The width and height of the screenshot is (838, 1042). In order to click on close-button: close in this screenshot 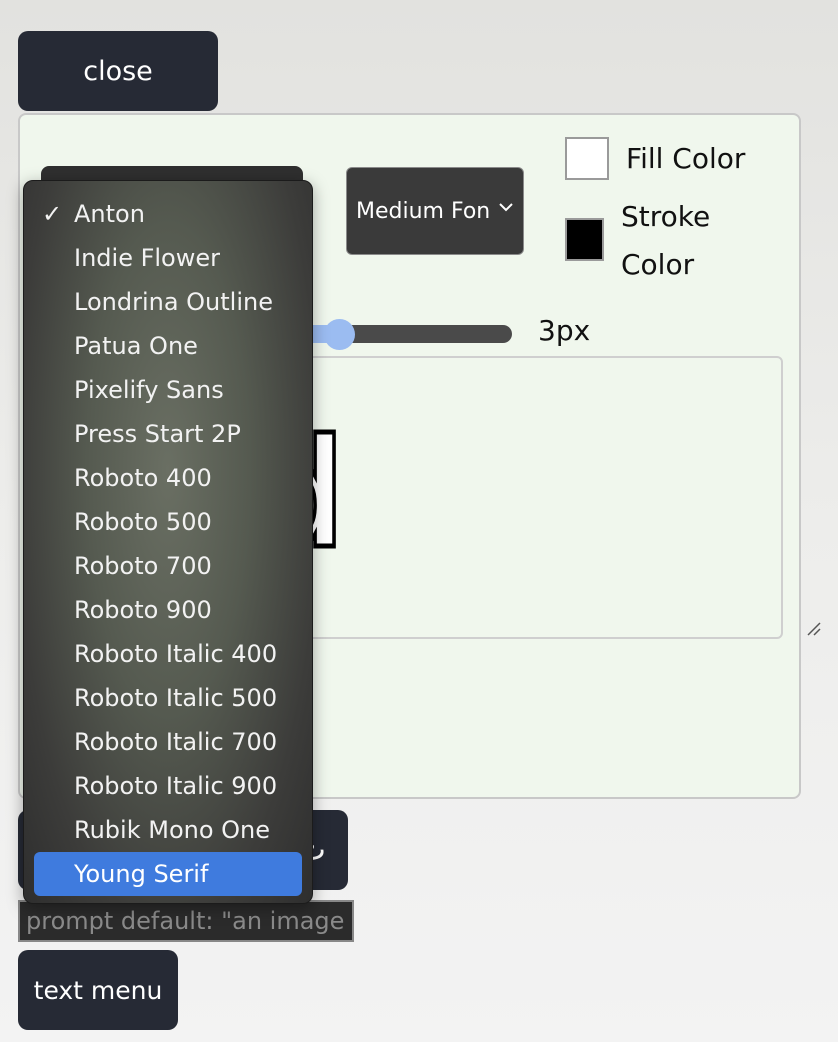, I will do `click(118, 71)`.